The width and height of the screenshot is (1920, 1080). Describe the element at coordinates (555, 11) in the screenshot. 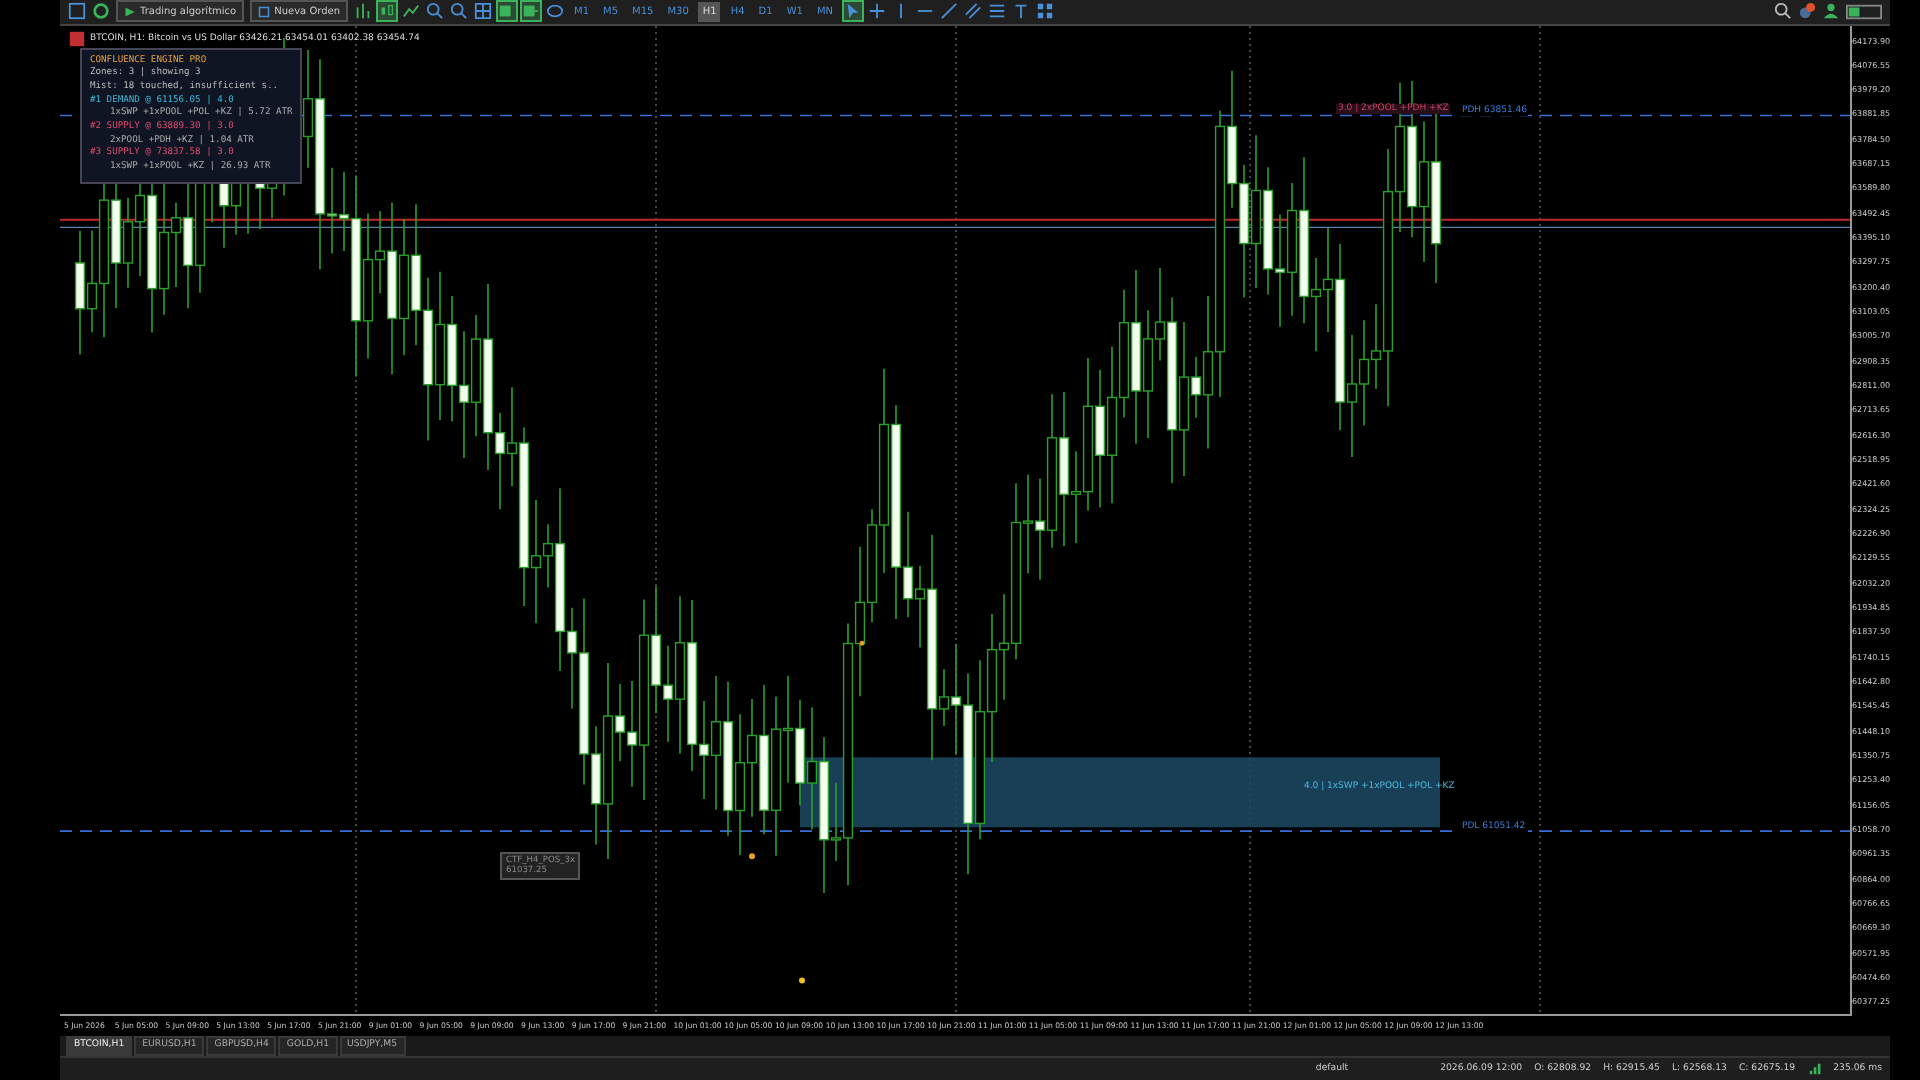

I see `indicator-icon` at that location.